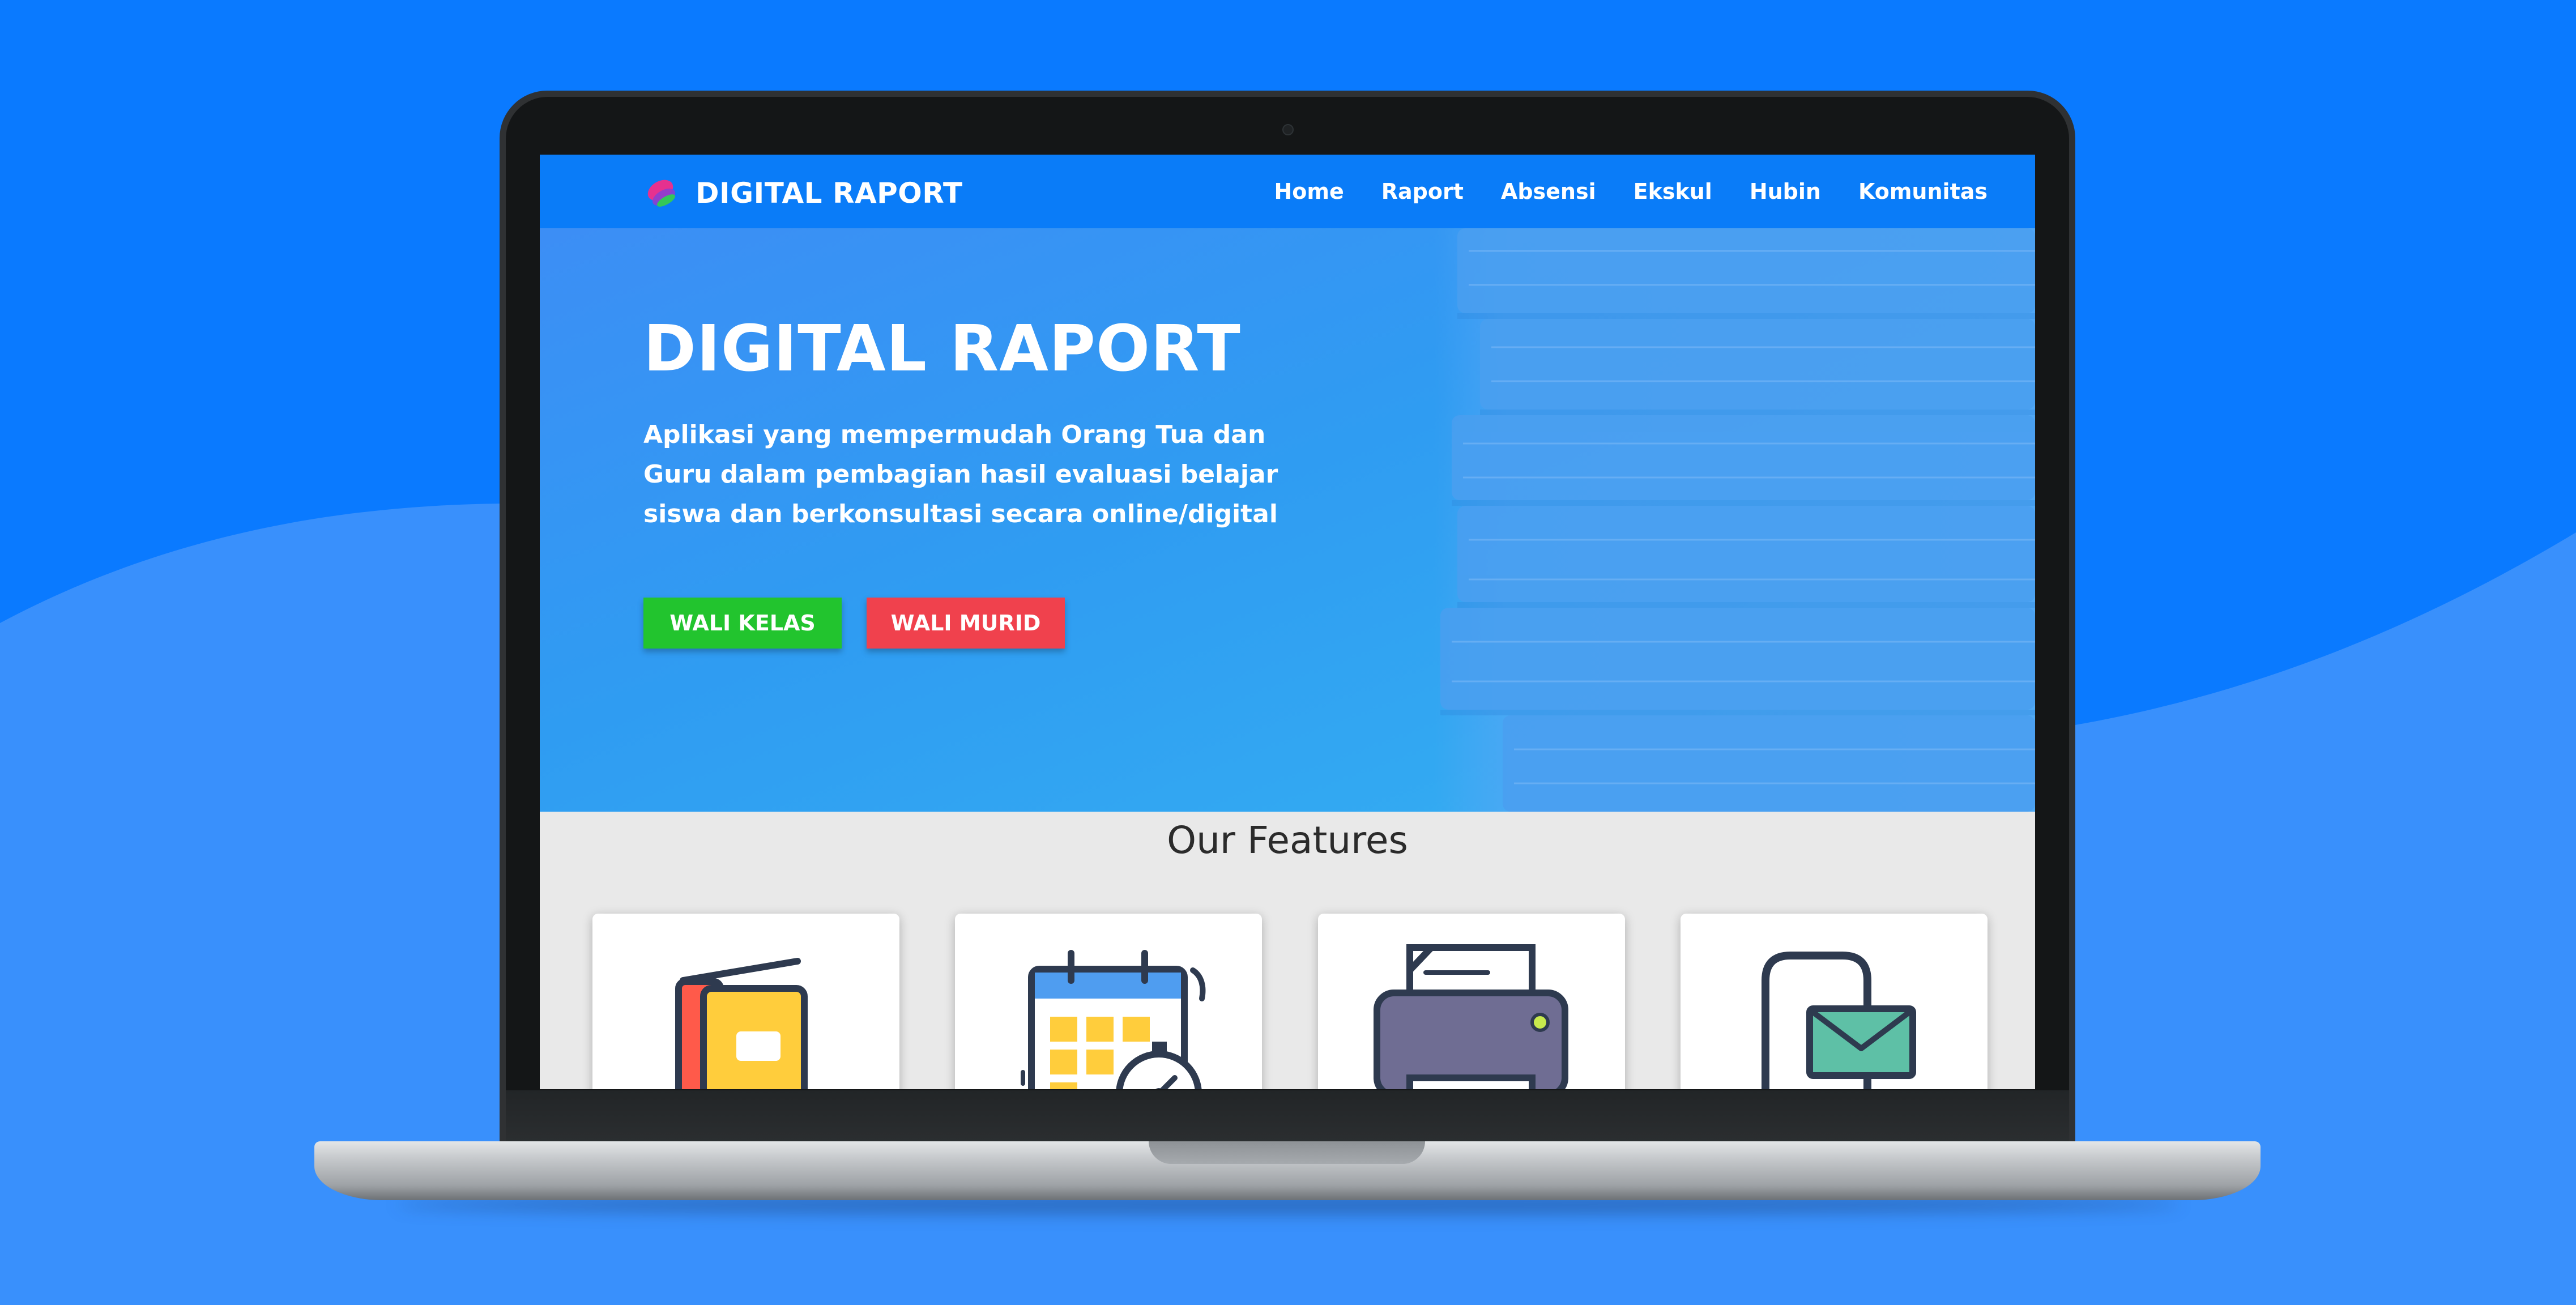 The image size is (2576, 1305). I want to click on brand: DIGITAL RAPORT, so click(803, 193).